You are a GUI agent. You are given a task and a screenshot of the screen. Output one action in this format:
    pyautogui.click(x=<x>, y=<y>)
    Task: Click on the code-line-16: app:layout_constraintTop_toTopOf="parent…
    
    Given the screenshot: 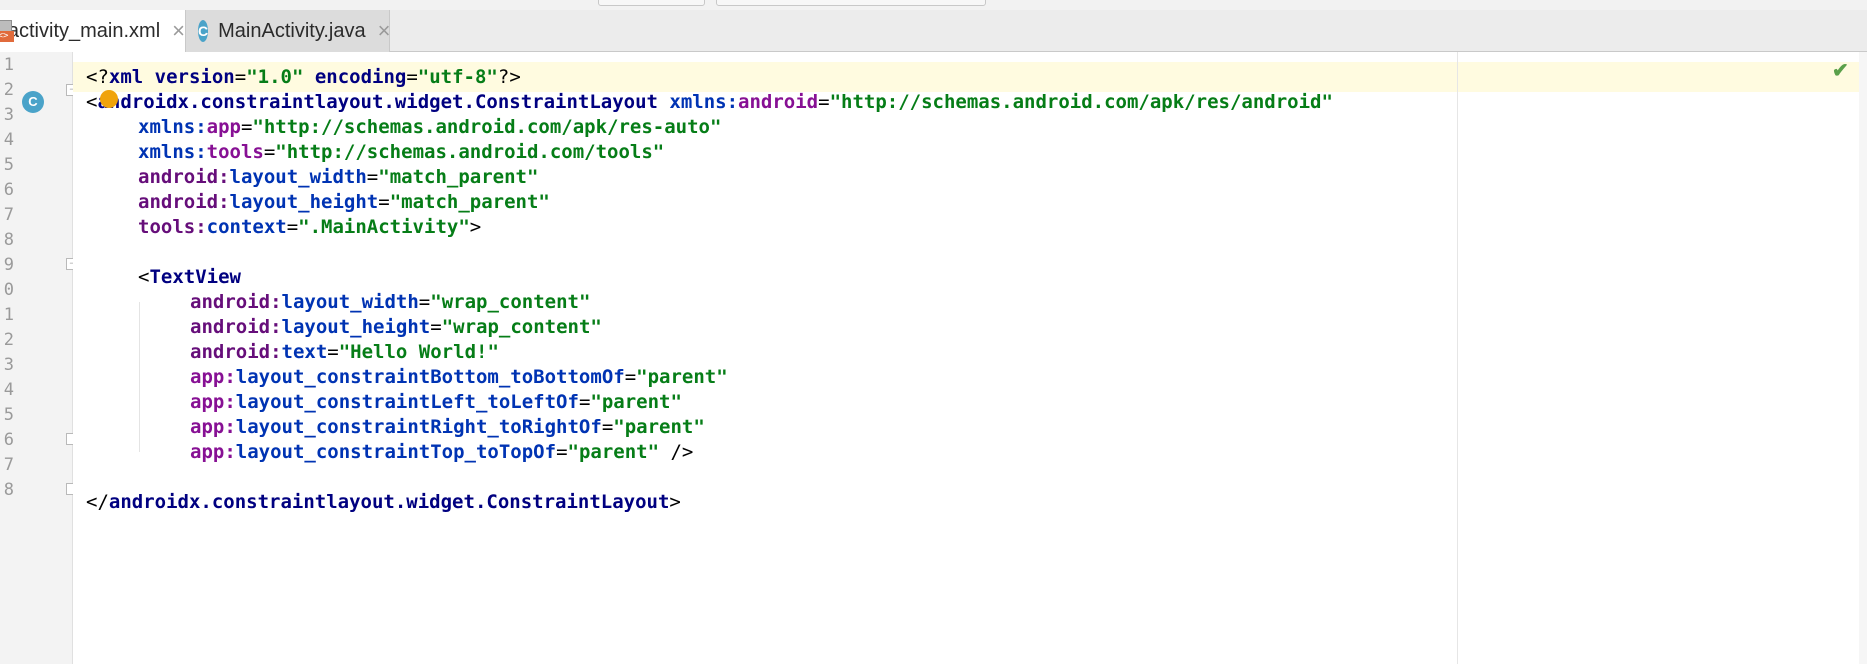 What is the action you would take?
    pyautogui.click(x=442, y=452)
    